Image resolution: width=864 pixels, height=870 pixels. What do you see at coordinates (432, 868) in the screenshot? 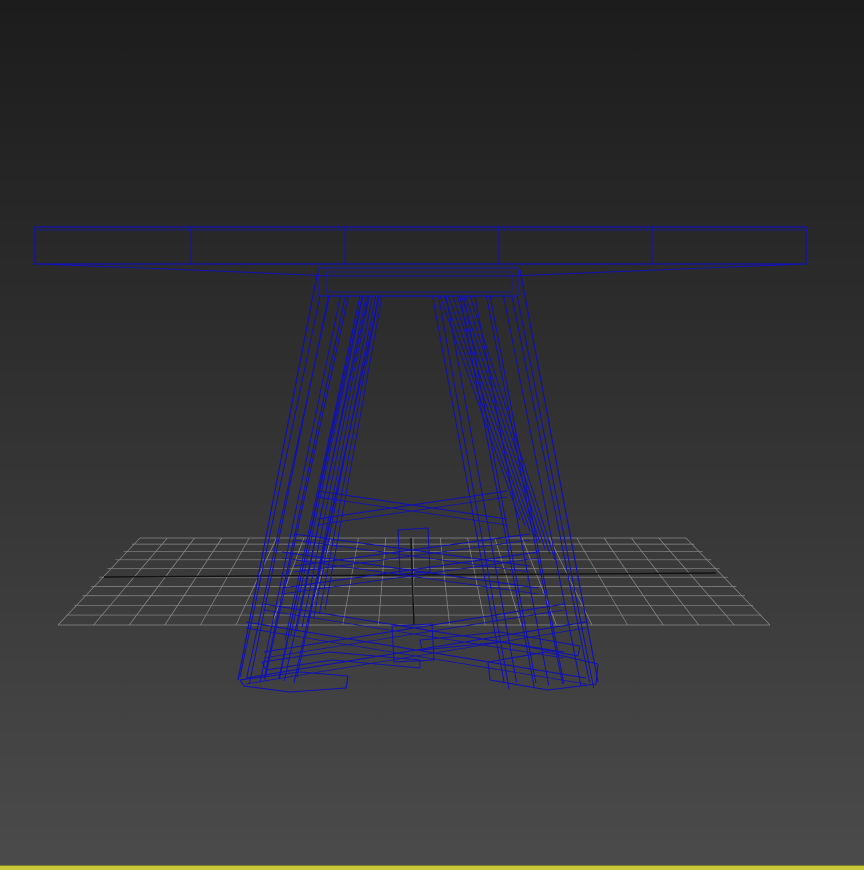
I see `active-viewport-border` at bounding box center [432, 868].